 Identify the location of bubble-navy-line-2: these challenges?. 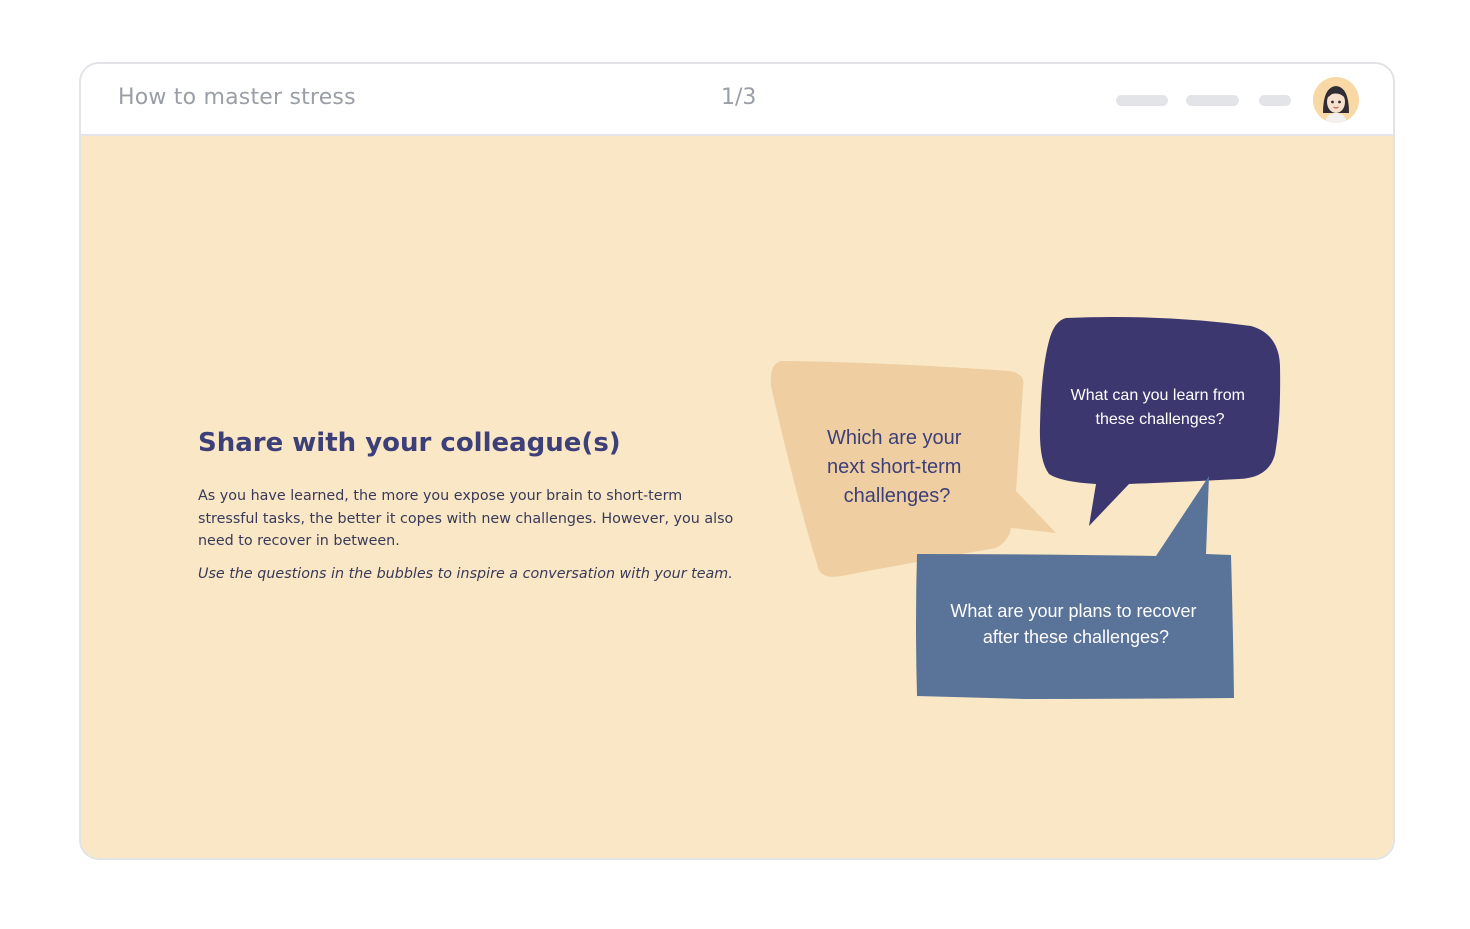
(1160, 419).